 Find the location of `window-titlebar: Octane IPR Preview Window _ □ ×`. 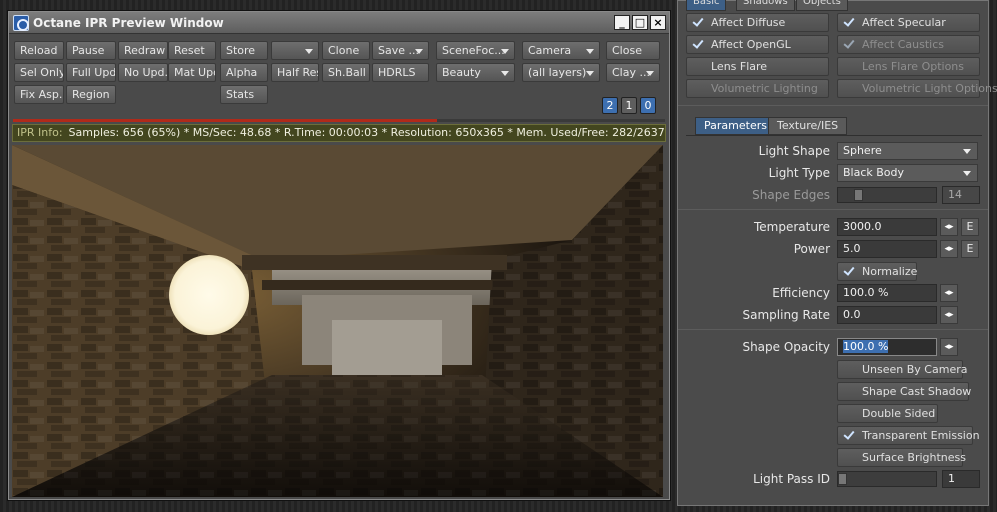

window-titlebar: Octane IPR Preview Window _ □ × is located at coordinates (339, 23).